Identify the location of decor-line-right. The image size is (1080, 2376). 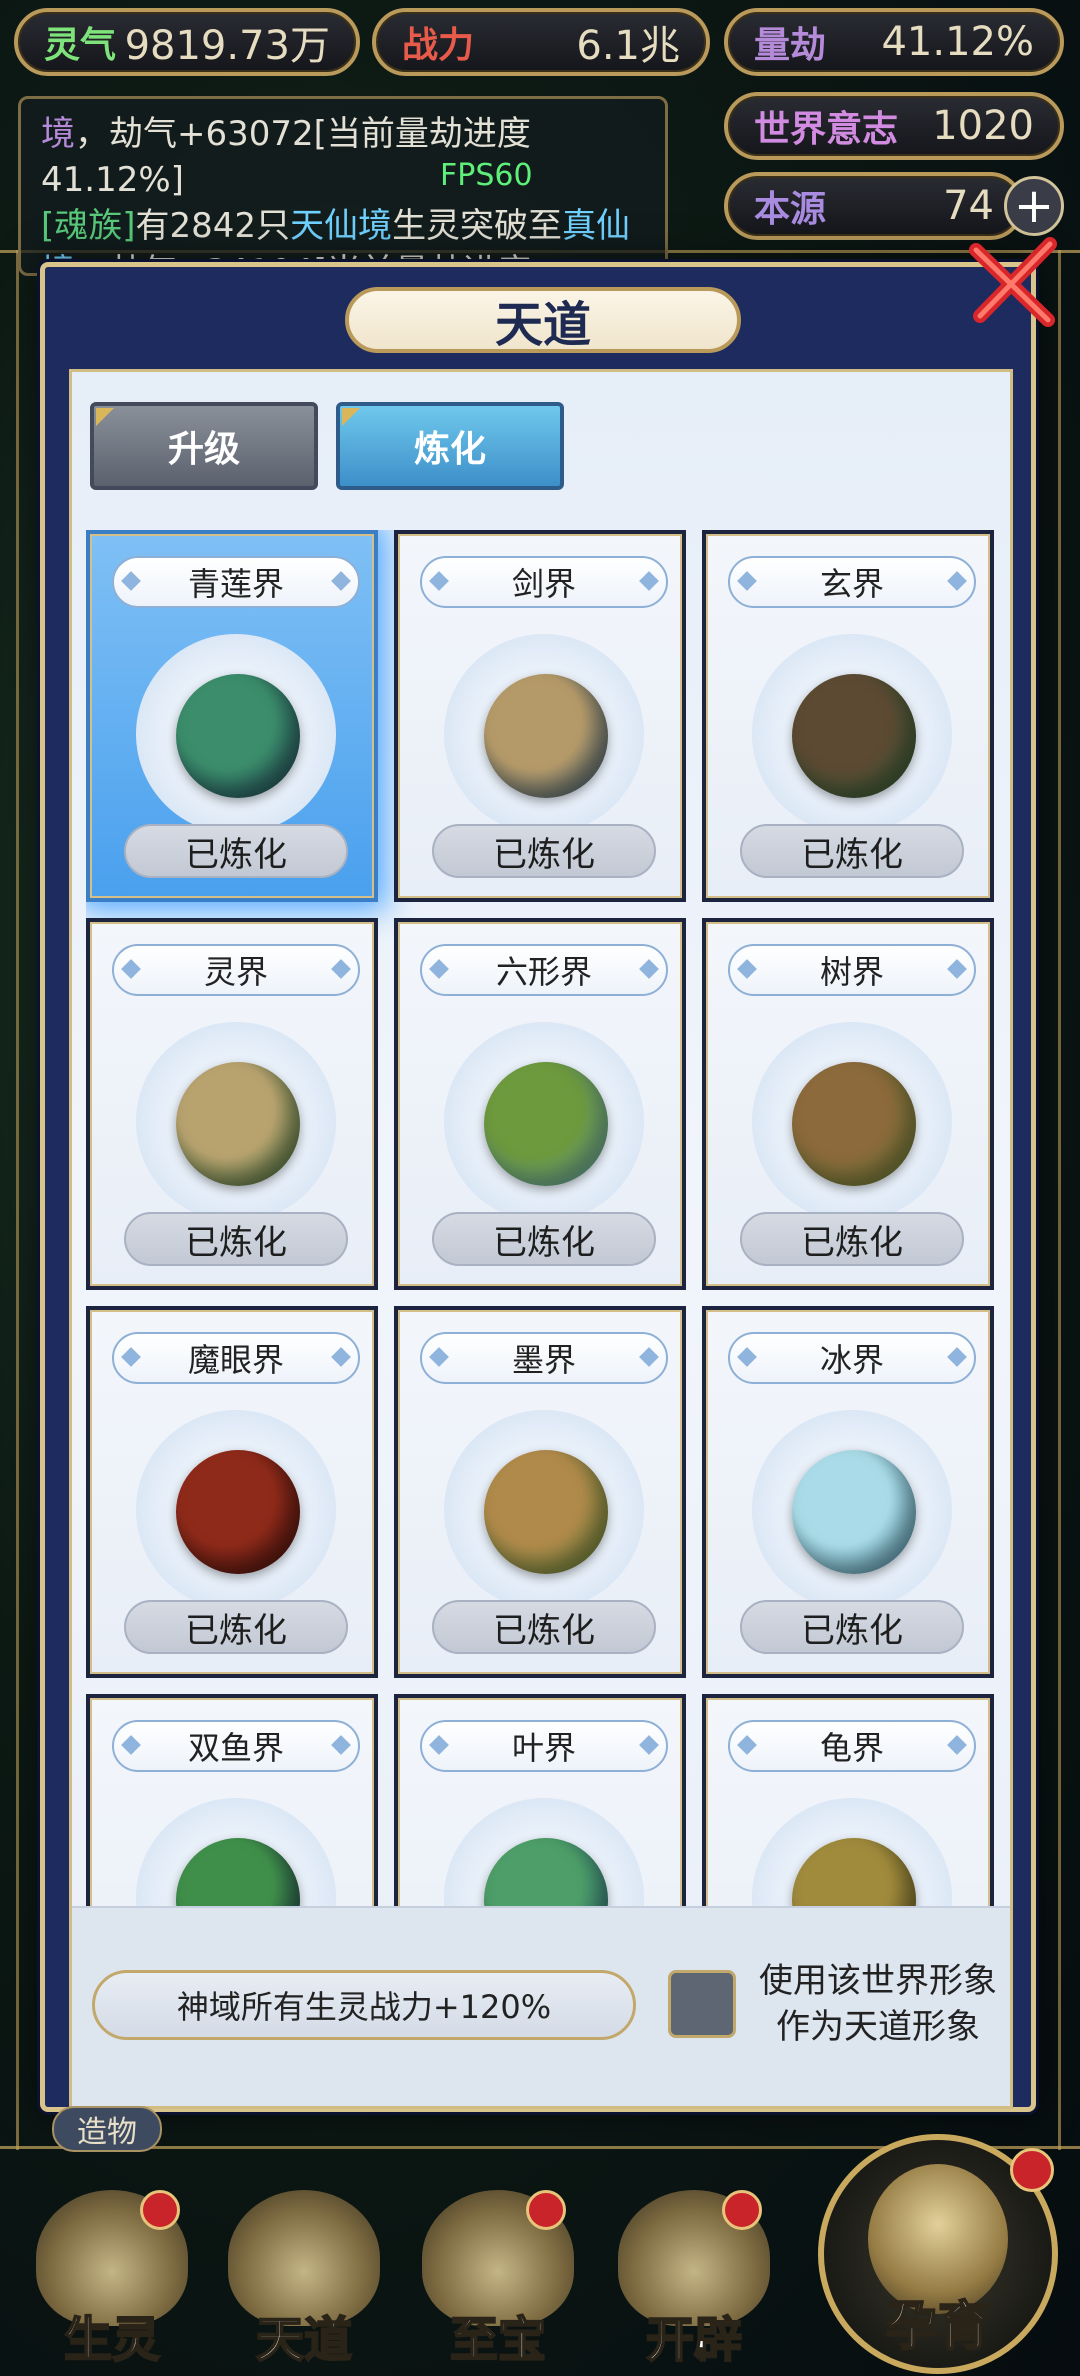
(1059, 1200).